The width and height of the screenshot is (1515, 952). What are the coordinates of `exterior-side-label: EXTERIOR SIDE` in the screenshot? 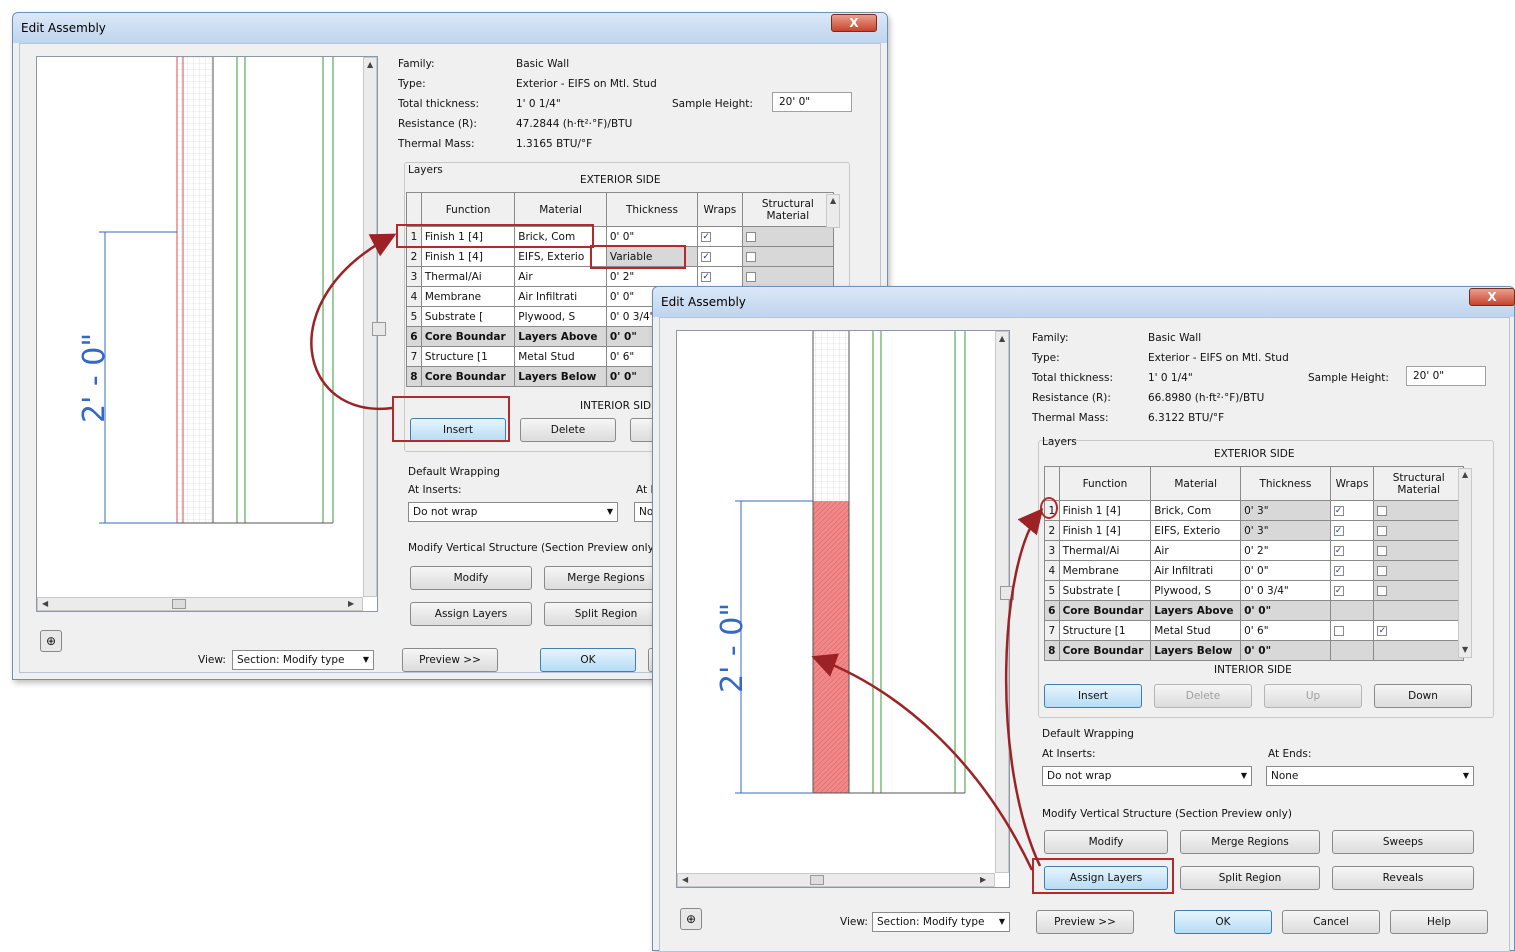 It's located at (1254, 454).